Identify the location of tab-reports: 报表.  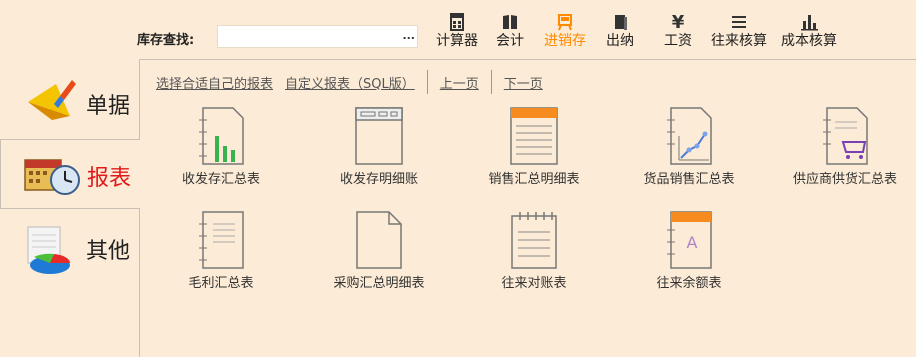
(70, 174).